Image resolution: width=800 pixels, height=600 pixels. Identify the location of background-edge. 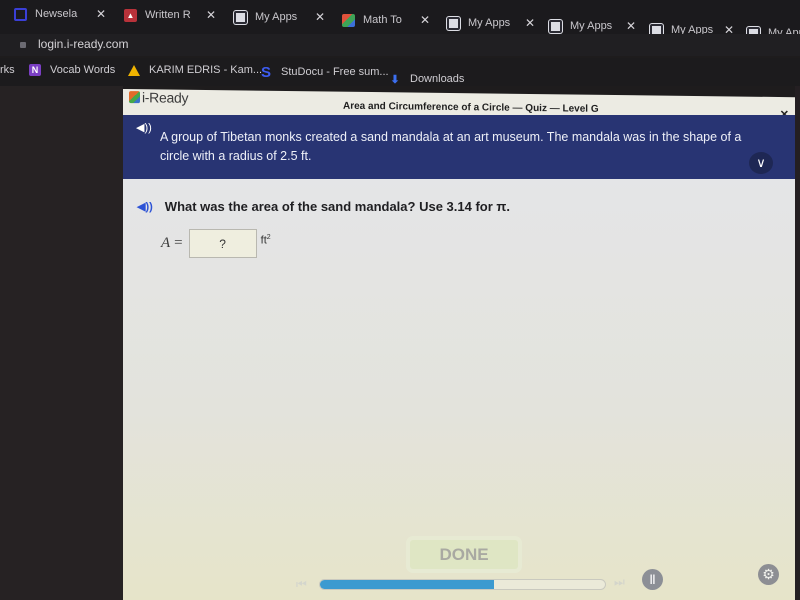
(797, 343).